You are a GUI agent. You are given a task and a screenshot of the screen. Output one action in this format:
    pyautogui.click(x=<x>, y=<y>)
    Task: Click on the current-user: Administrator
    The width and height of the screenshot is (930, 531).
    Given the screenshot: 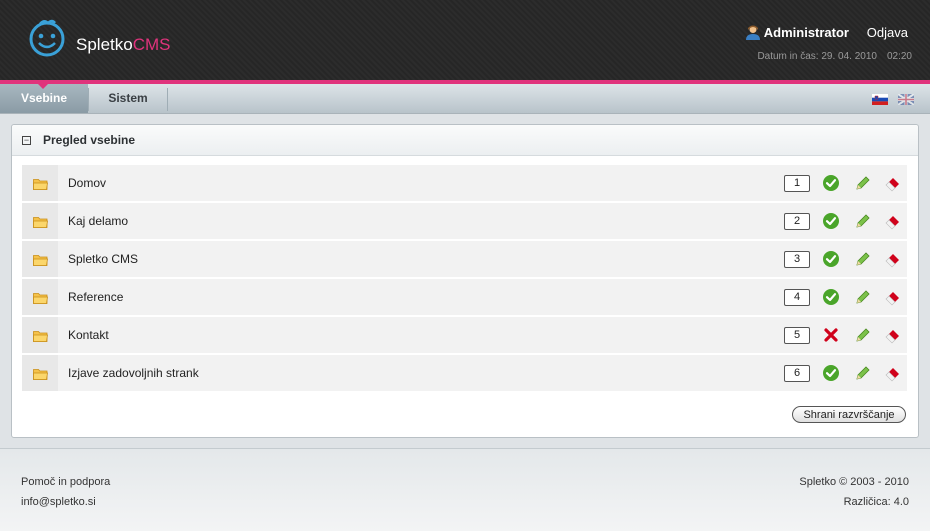 What is the action you would take?
    pyautogui.click(x=797, y=32)
    